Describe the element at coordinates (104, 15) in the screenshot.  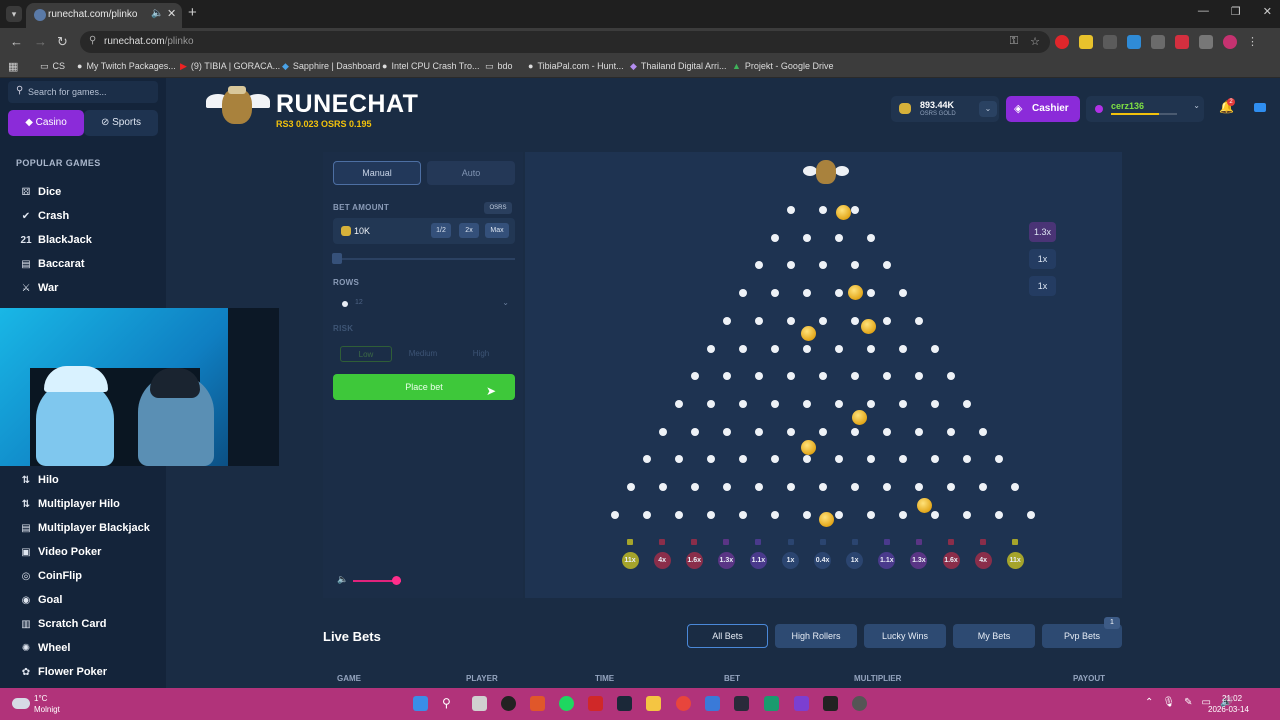
I see `browser-tab: runechat.com/plinko 🔈 ✕` at that location.